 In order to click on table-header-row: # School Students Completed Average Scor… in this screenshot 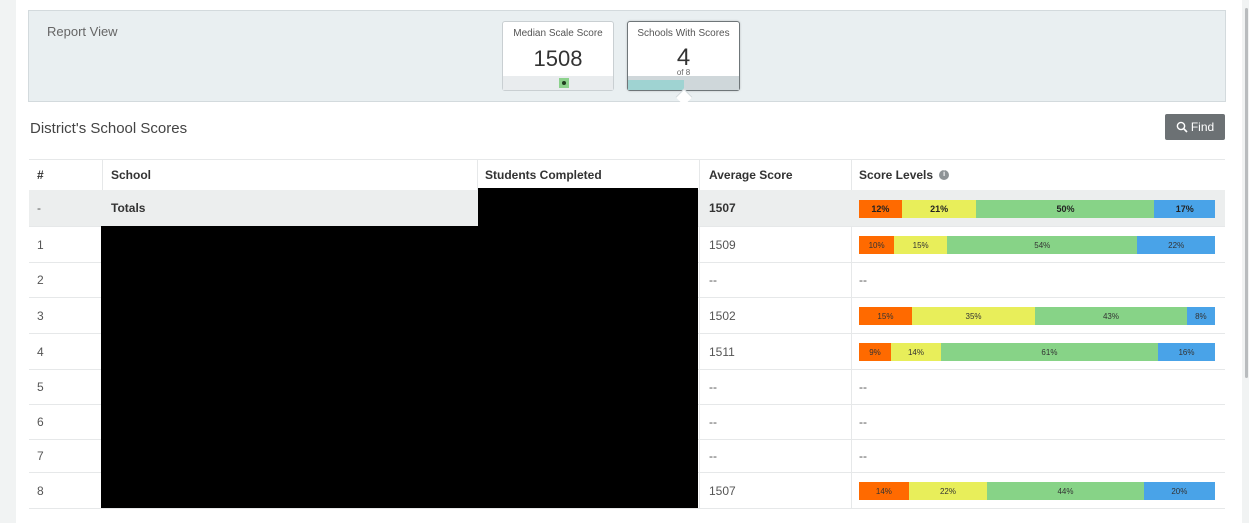, I will do `click(627, 175)`.